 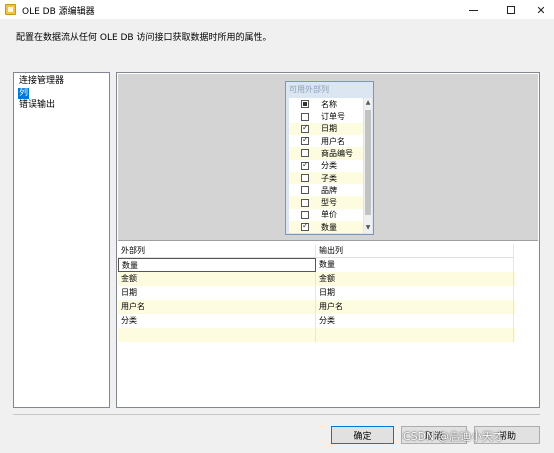 I want to click on available-columns-list: 名称订单号日期用户名商品编号分类子类品牌型号单价数量, so click(x=326, y=165).